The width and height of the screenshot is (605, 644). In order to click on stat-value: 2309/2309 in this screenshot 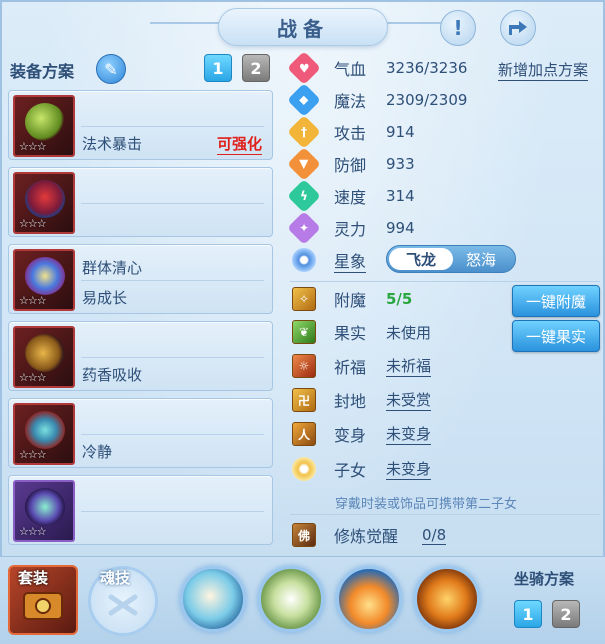, I will do `click(427, 100)`.